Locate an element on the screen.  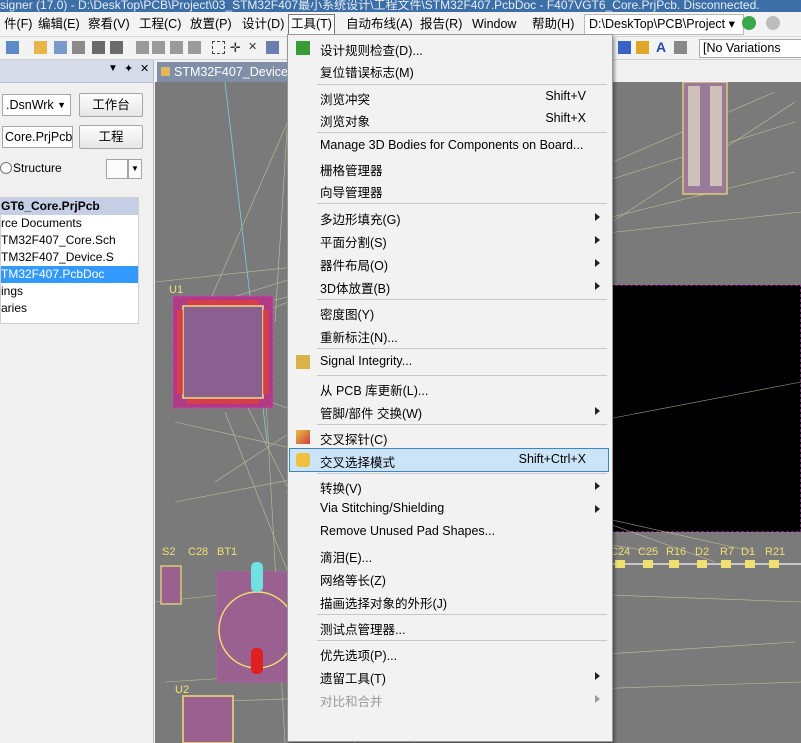
menu-item-via-stitching: Via Stitching/Shielding is located at coordinates (449, 509).